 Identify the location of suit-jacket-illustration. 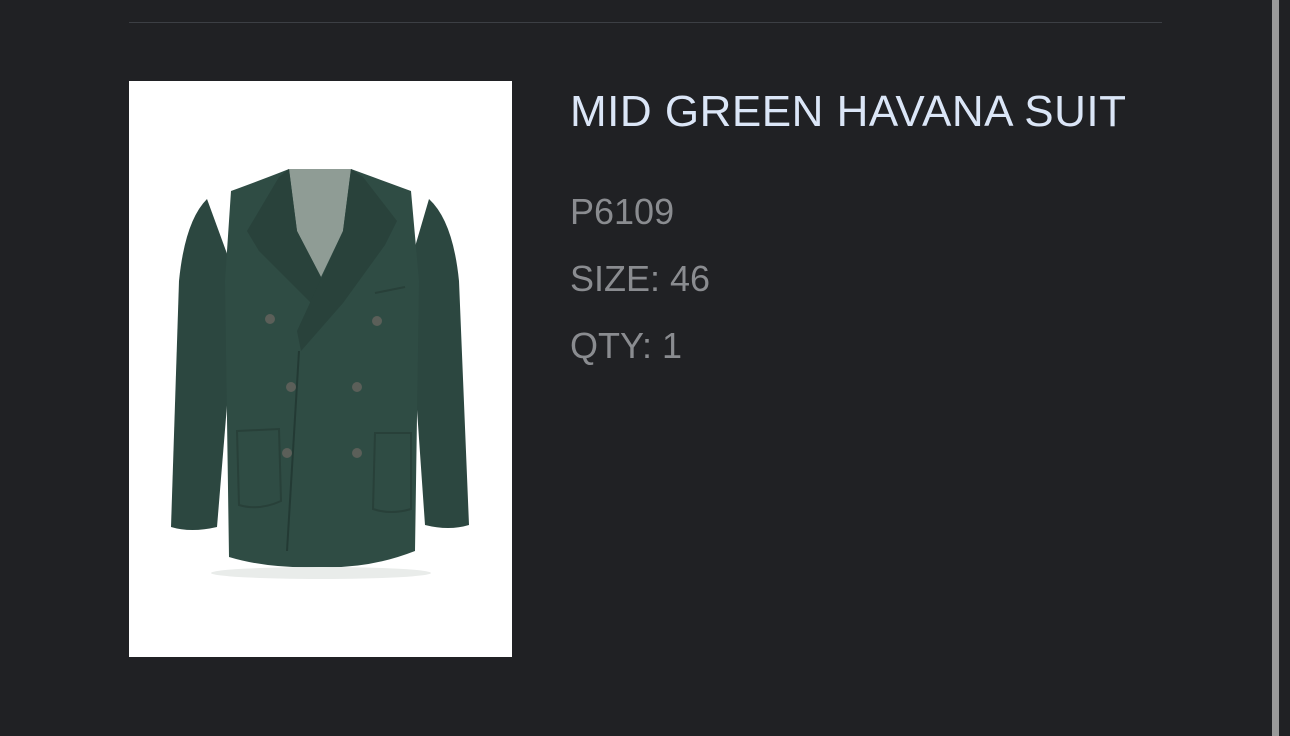
(320, 374).